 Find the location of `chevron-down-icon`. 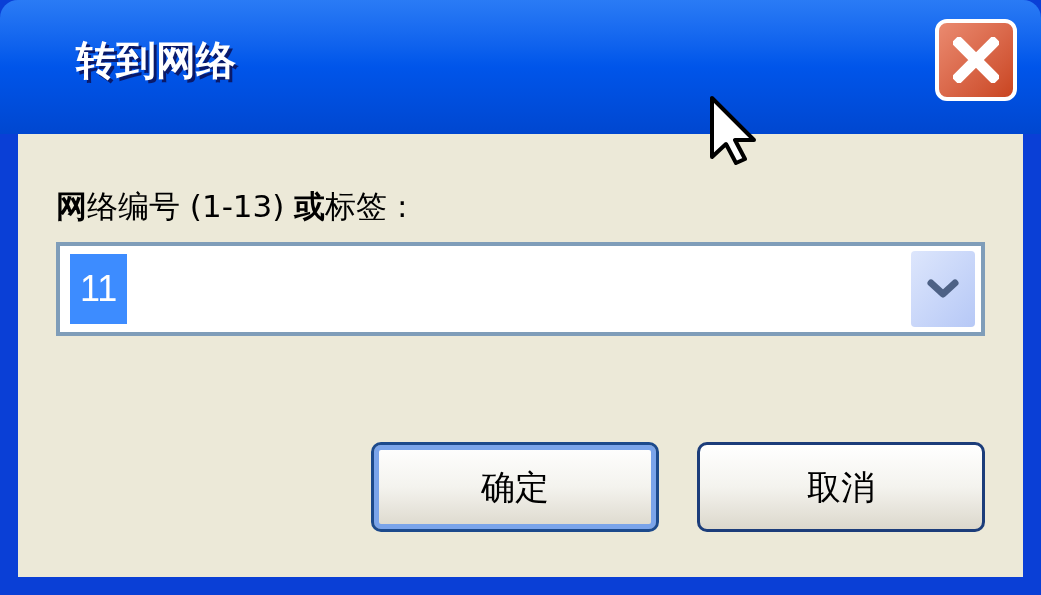

chevron-down-icon is located at coordinates (943, 289).